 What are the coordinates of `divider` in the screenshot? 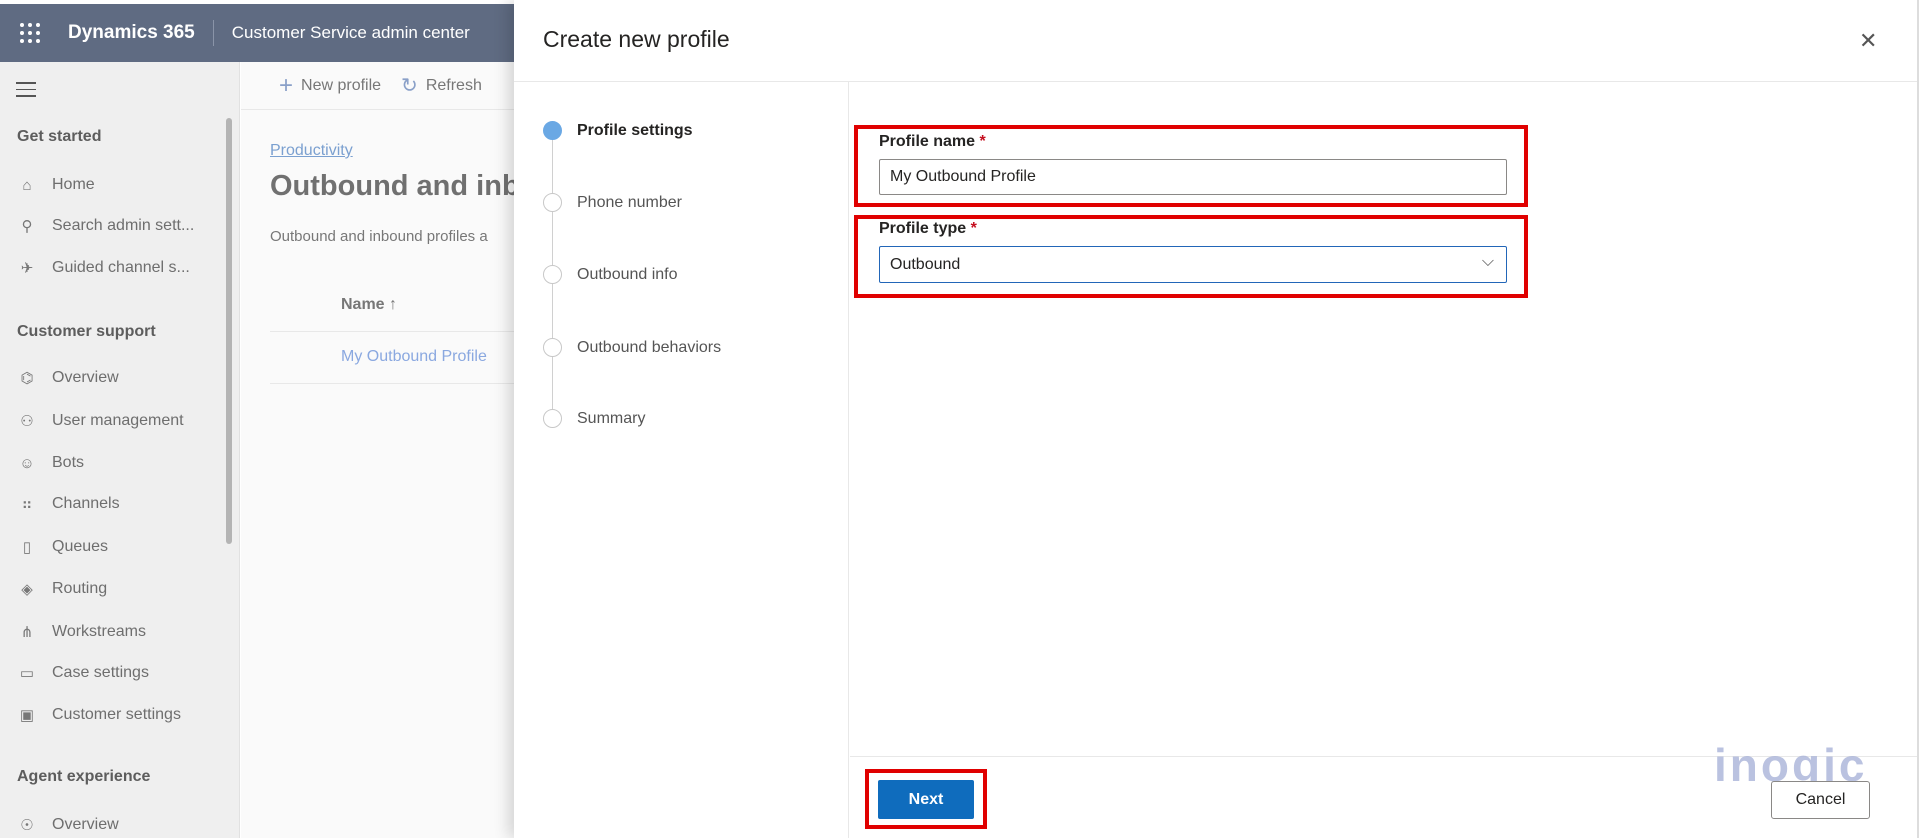 It's located at (213, 33).